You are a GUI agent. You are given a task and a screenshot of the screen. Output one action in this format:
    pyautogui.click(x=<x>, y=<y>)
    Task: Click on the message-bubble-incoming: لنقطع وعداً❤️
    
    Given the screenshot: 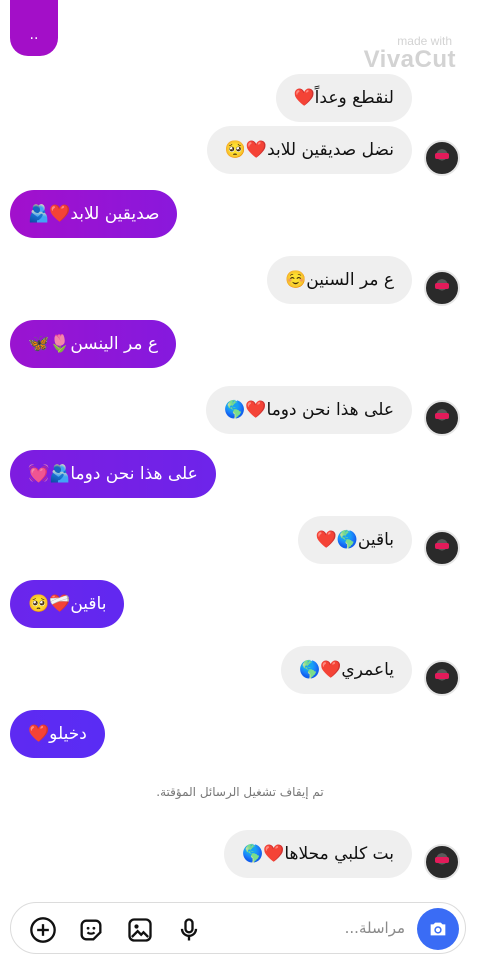 What is the action you would take?
    pyautogui.click(x=343, y=98)
    